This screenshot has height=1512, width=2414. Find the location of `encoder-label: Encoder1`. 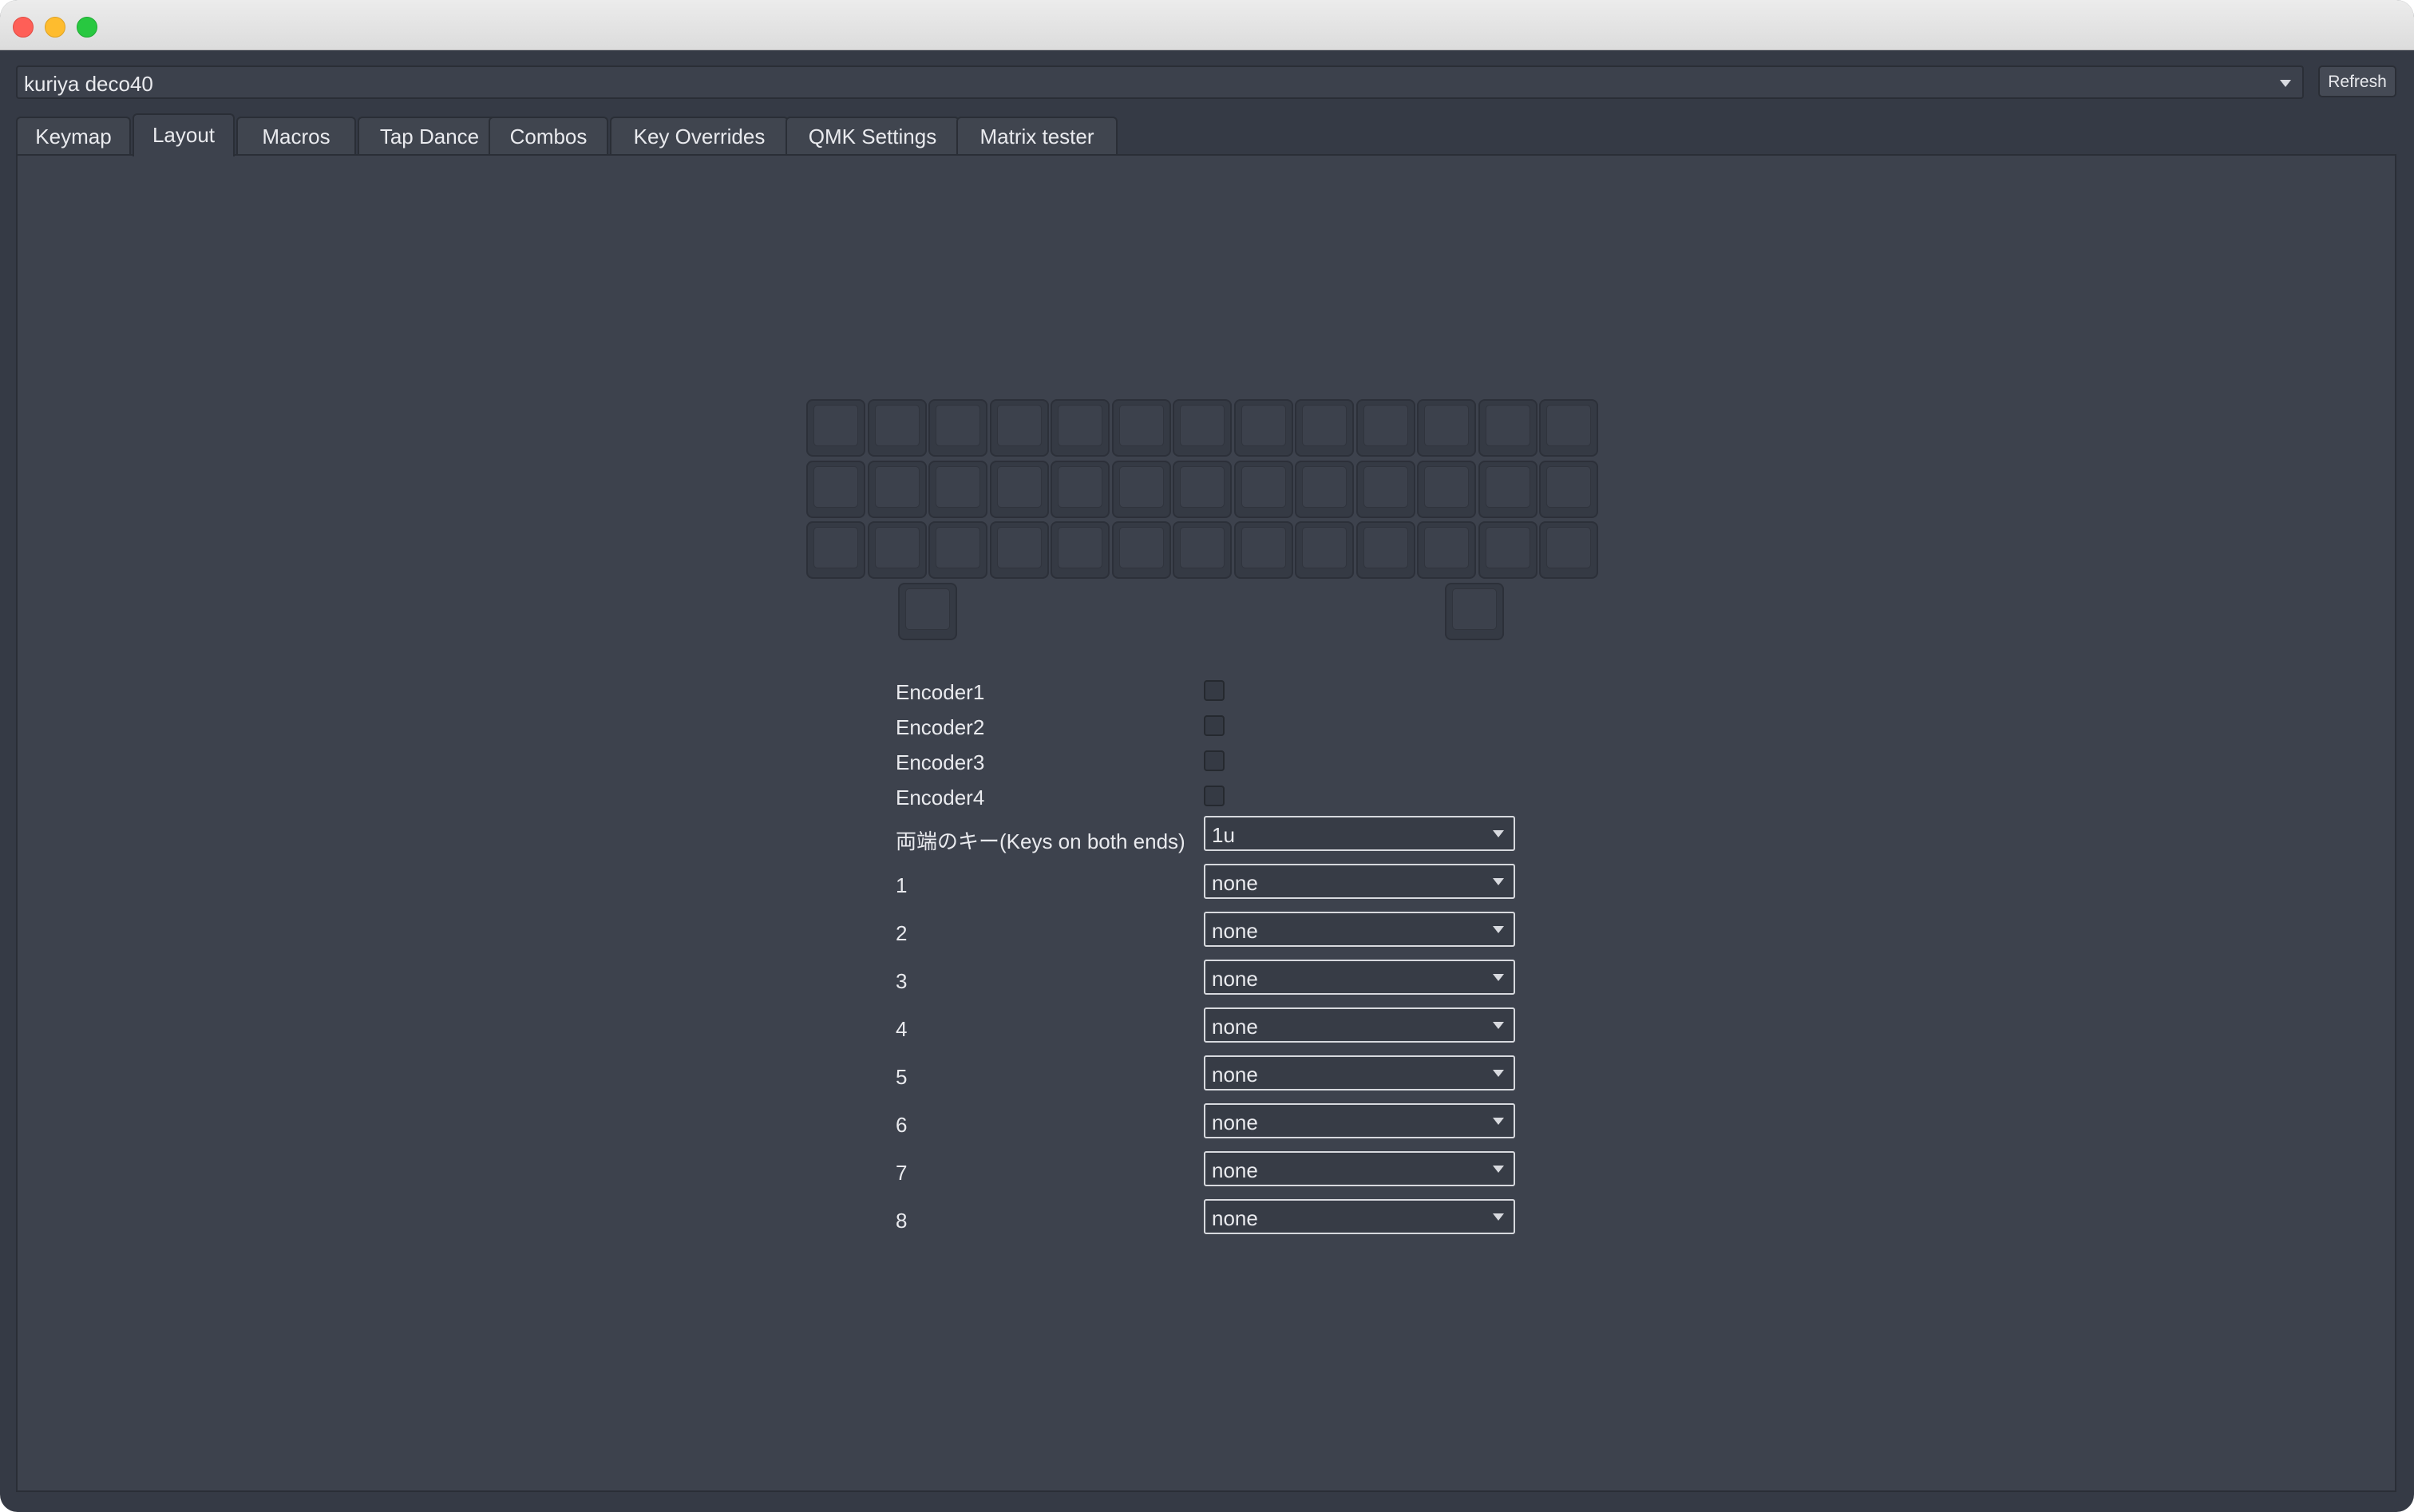

encoder-label: Encoder1 is located at coordinates (940, 692).